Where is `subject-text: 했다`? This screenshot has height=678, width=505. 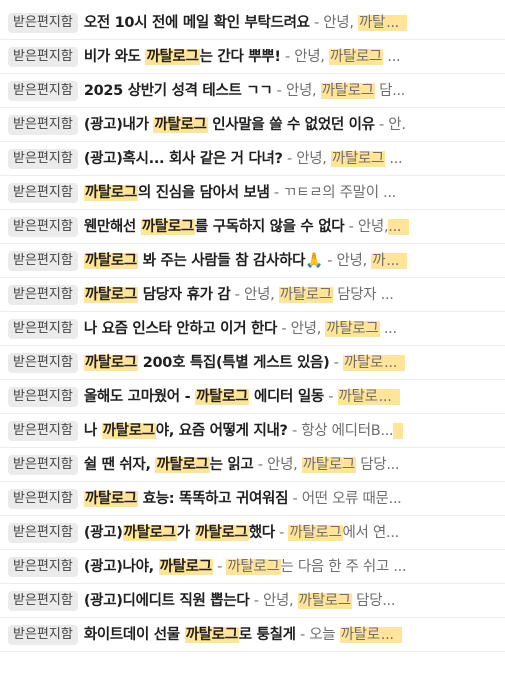 subject-text: 했다 is located at coordinates (261, 532).